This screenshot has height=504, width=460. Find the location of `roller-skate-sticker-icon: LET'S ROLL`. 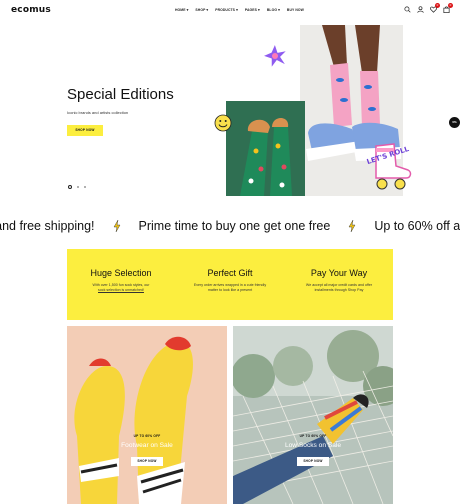

roller-skate-sticker-icon: LET'S ROLL is located at coordinates (390, 166).